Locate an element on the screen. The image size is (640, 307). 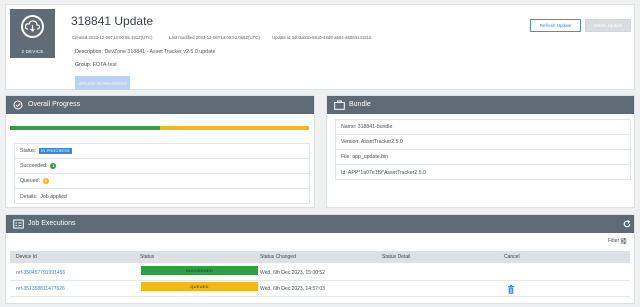
queued-row: Queued: 1 is located at coordinates (162, 181).